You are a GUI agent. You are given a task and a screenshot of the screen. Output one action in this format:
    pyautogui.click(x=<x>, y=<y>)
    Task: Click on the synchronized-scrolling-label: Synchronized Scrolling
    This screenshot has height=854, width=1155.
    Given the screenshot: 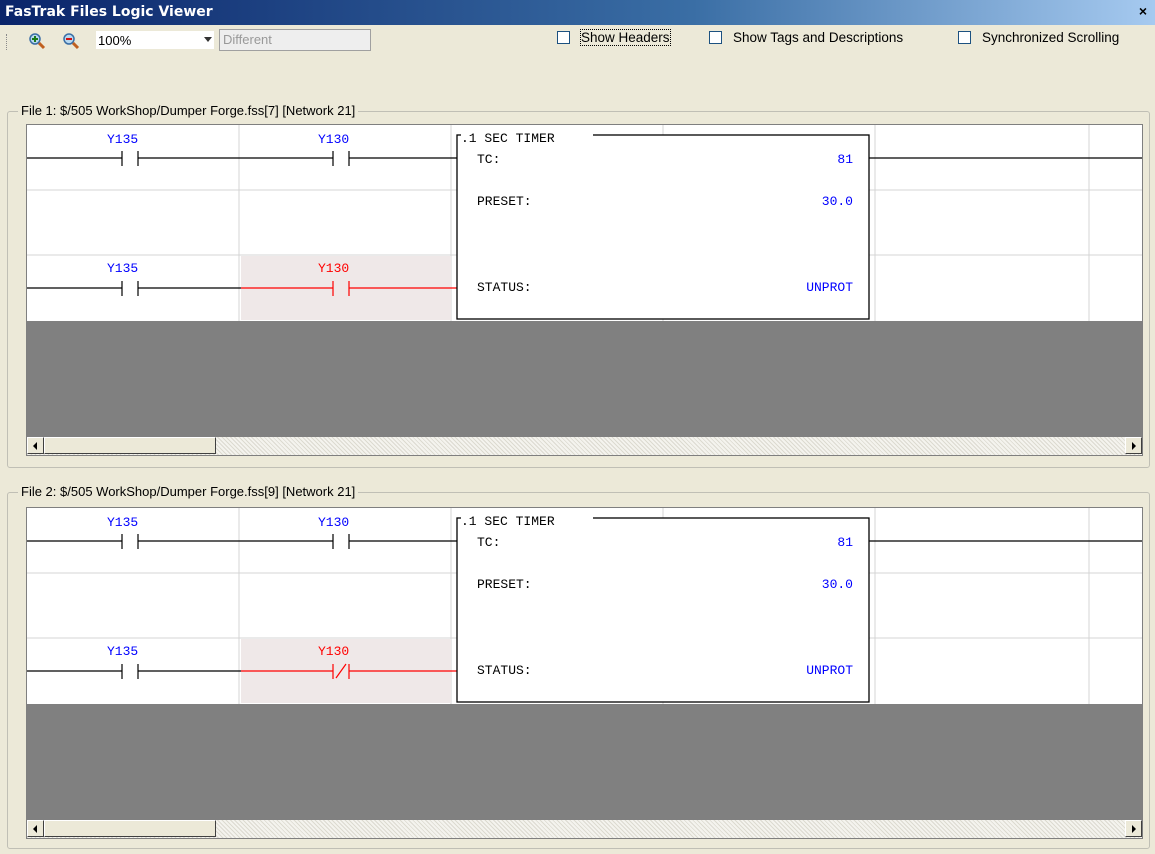 What is the action you would take?
    pyautogui.click(x=1050, y=37)
    